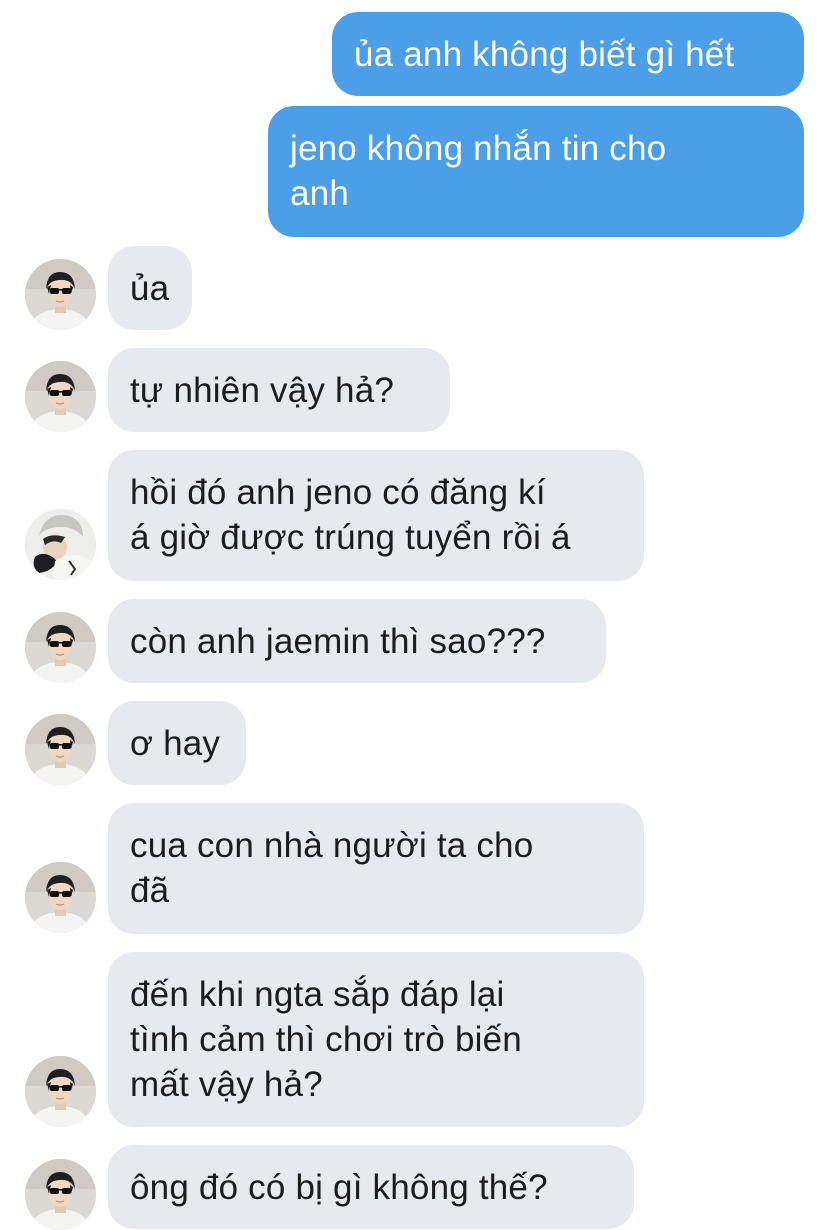 Image resolution: width=828 pixels, height=1230 pixels. I want to click on received-message-bubble: cua con nhà người ta cho đã, so click(376, 868).